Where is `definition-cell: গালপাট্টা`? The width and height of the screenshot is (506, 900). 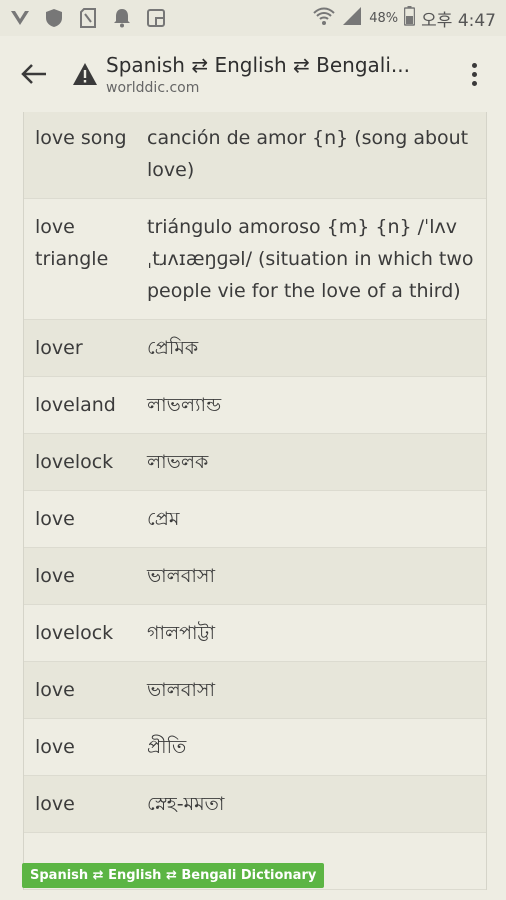 definition-cell: গালপাট্টা is located at coordinates (181, 633).